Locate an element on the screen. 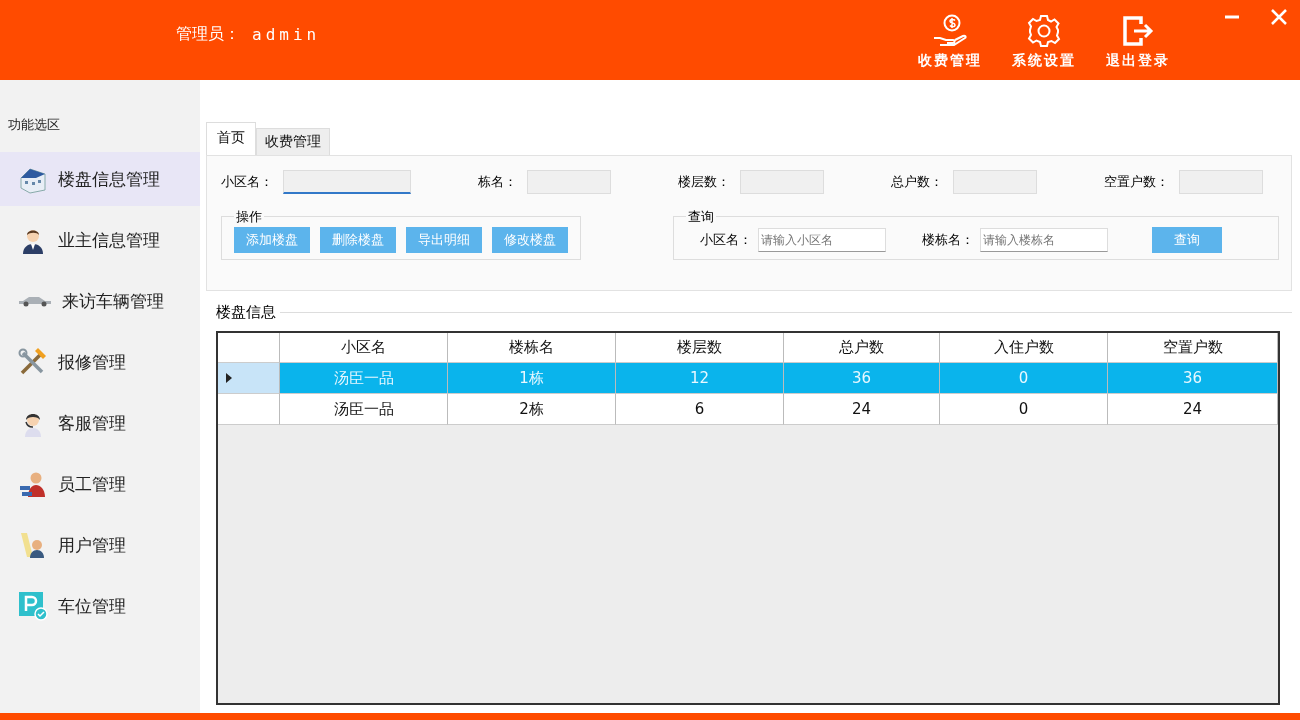 The width and height of the screenshot is (1300, 720). search-field: 请输入楼栋名 is located at coordinates (1044, 240).